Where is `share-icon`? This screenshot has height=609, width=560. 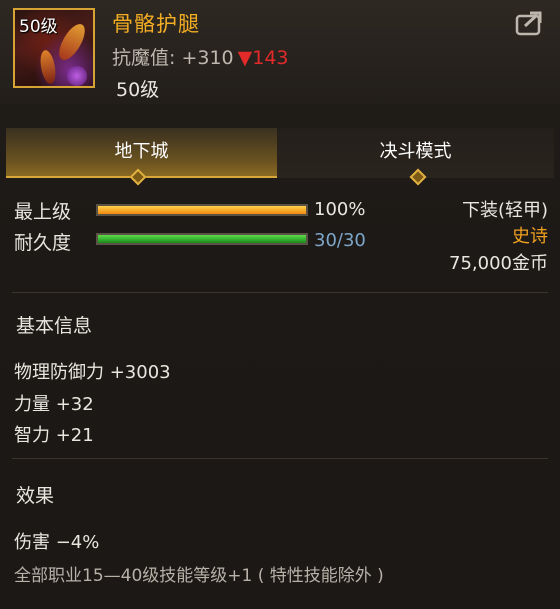
share-icon is located at coordinates (530, 23).